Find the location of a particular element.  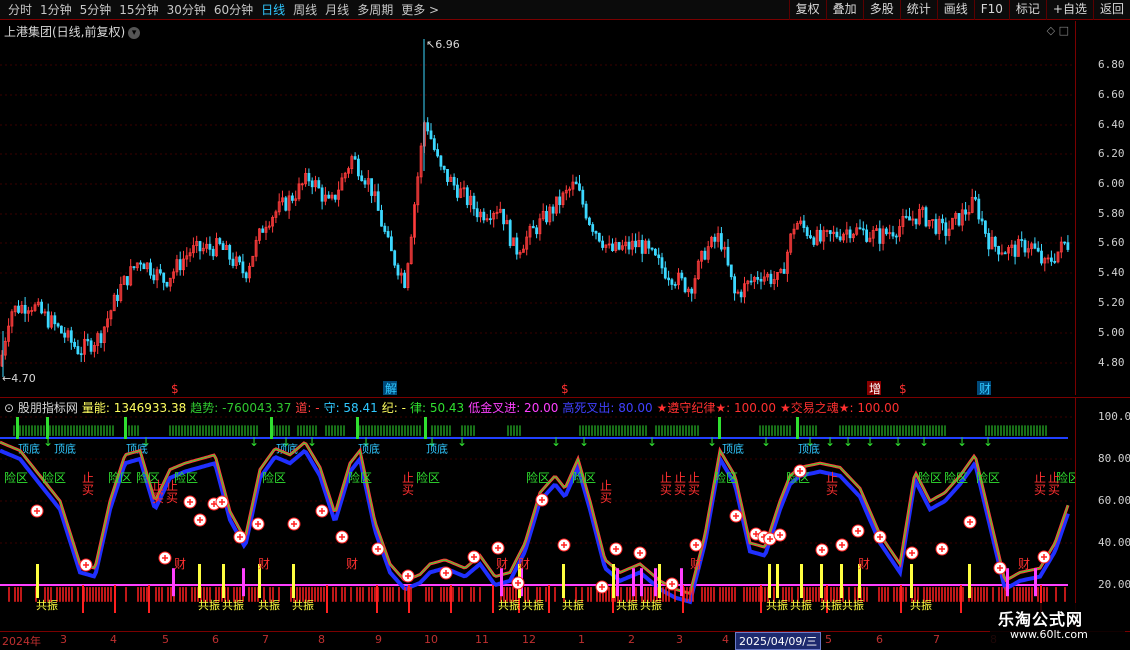

wealth-label: 财 is located at coordinates (264, 564).